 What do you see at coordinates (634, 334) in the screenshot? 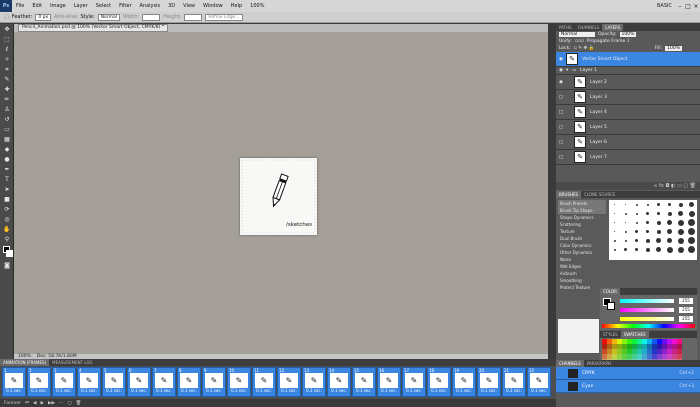
I see `tab-swatches: SWATCHES` at bounding box center [634, 334].